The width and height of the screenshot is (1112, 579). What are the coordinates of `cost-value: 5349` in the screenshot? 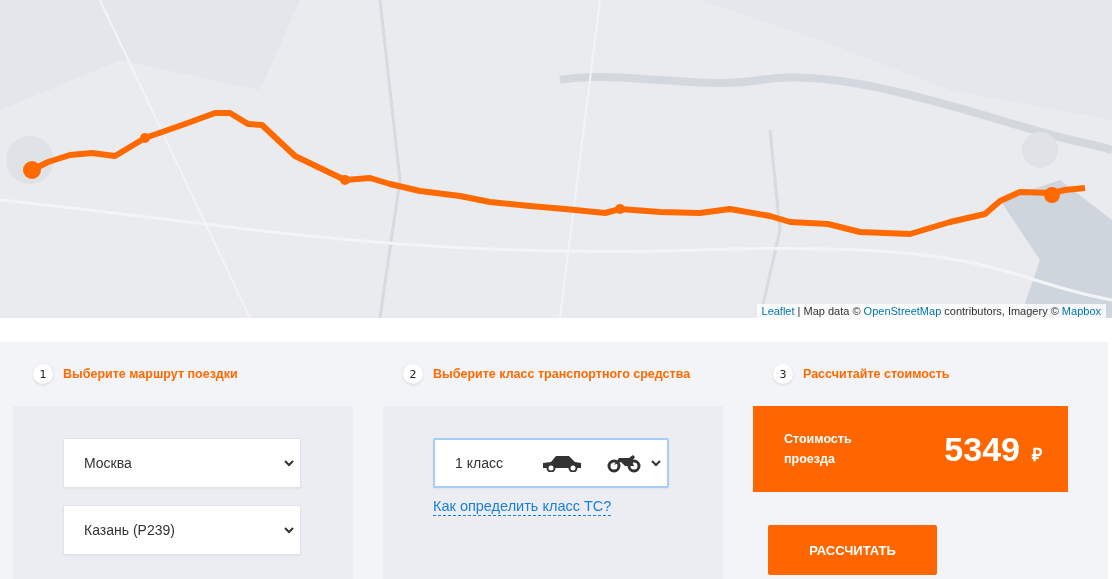 It's located at (982, 449).